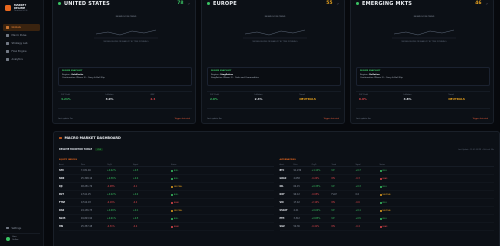  Describe the element at coordinates (66, 99) in the screenshot. I see `stat-value: 4.21%` at that location.